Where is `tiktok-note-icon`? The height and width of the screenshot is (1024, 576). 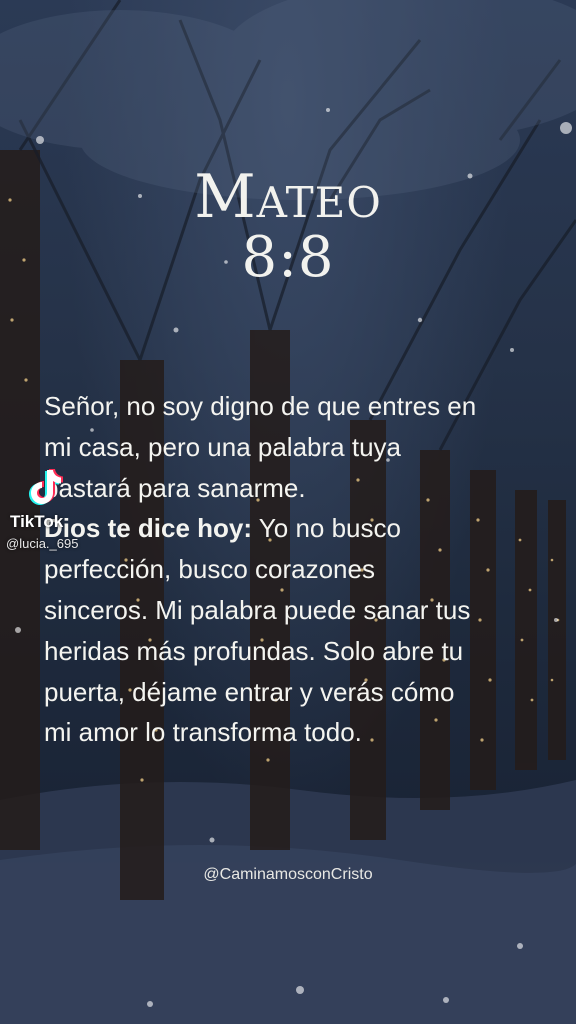
tiktok-note-icon is located at coordinates (46, 487).